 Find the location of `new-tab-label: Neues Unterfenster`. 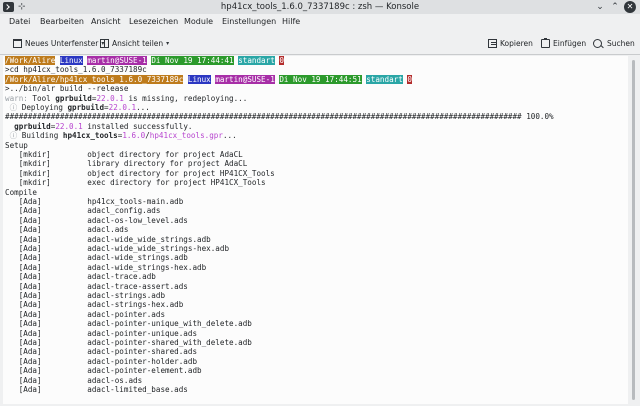

new-tab-label: Neues Unterfenster is located at coordinates (62, 43).